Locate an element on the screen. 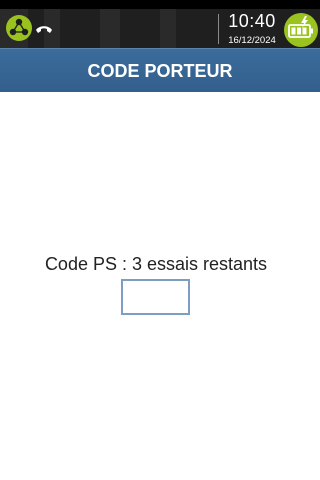 The height and width of the screenshot is (480, 320). date: 16/12/2024 is located at coordinates (252, 40).